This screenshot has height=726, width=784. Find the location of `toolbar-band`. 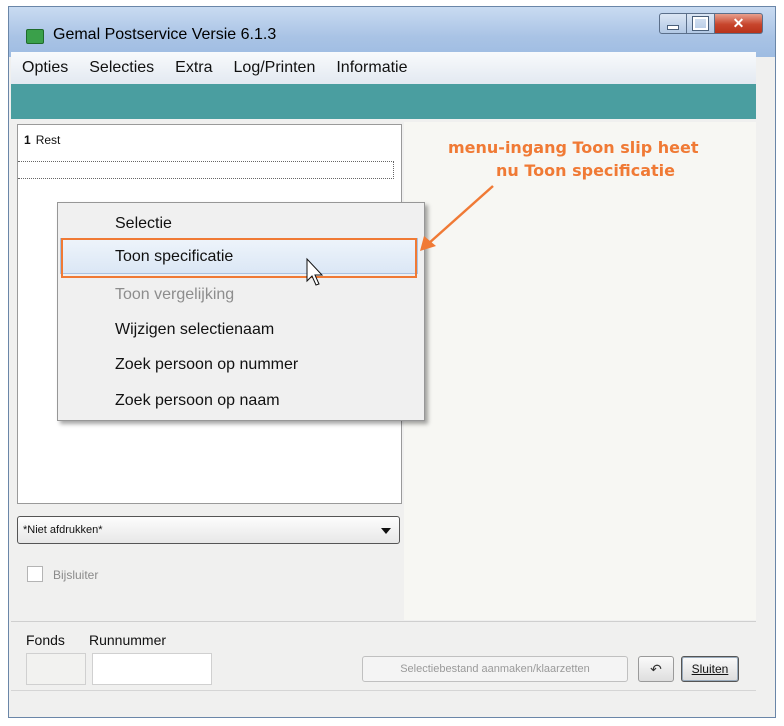

toolbar-band is located at coordinates (383, 101).